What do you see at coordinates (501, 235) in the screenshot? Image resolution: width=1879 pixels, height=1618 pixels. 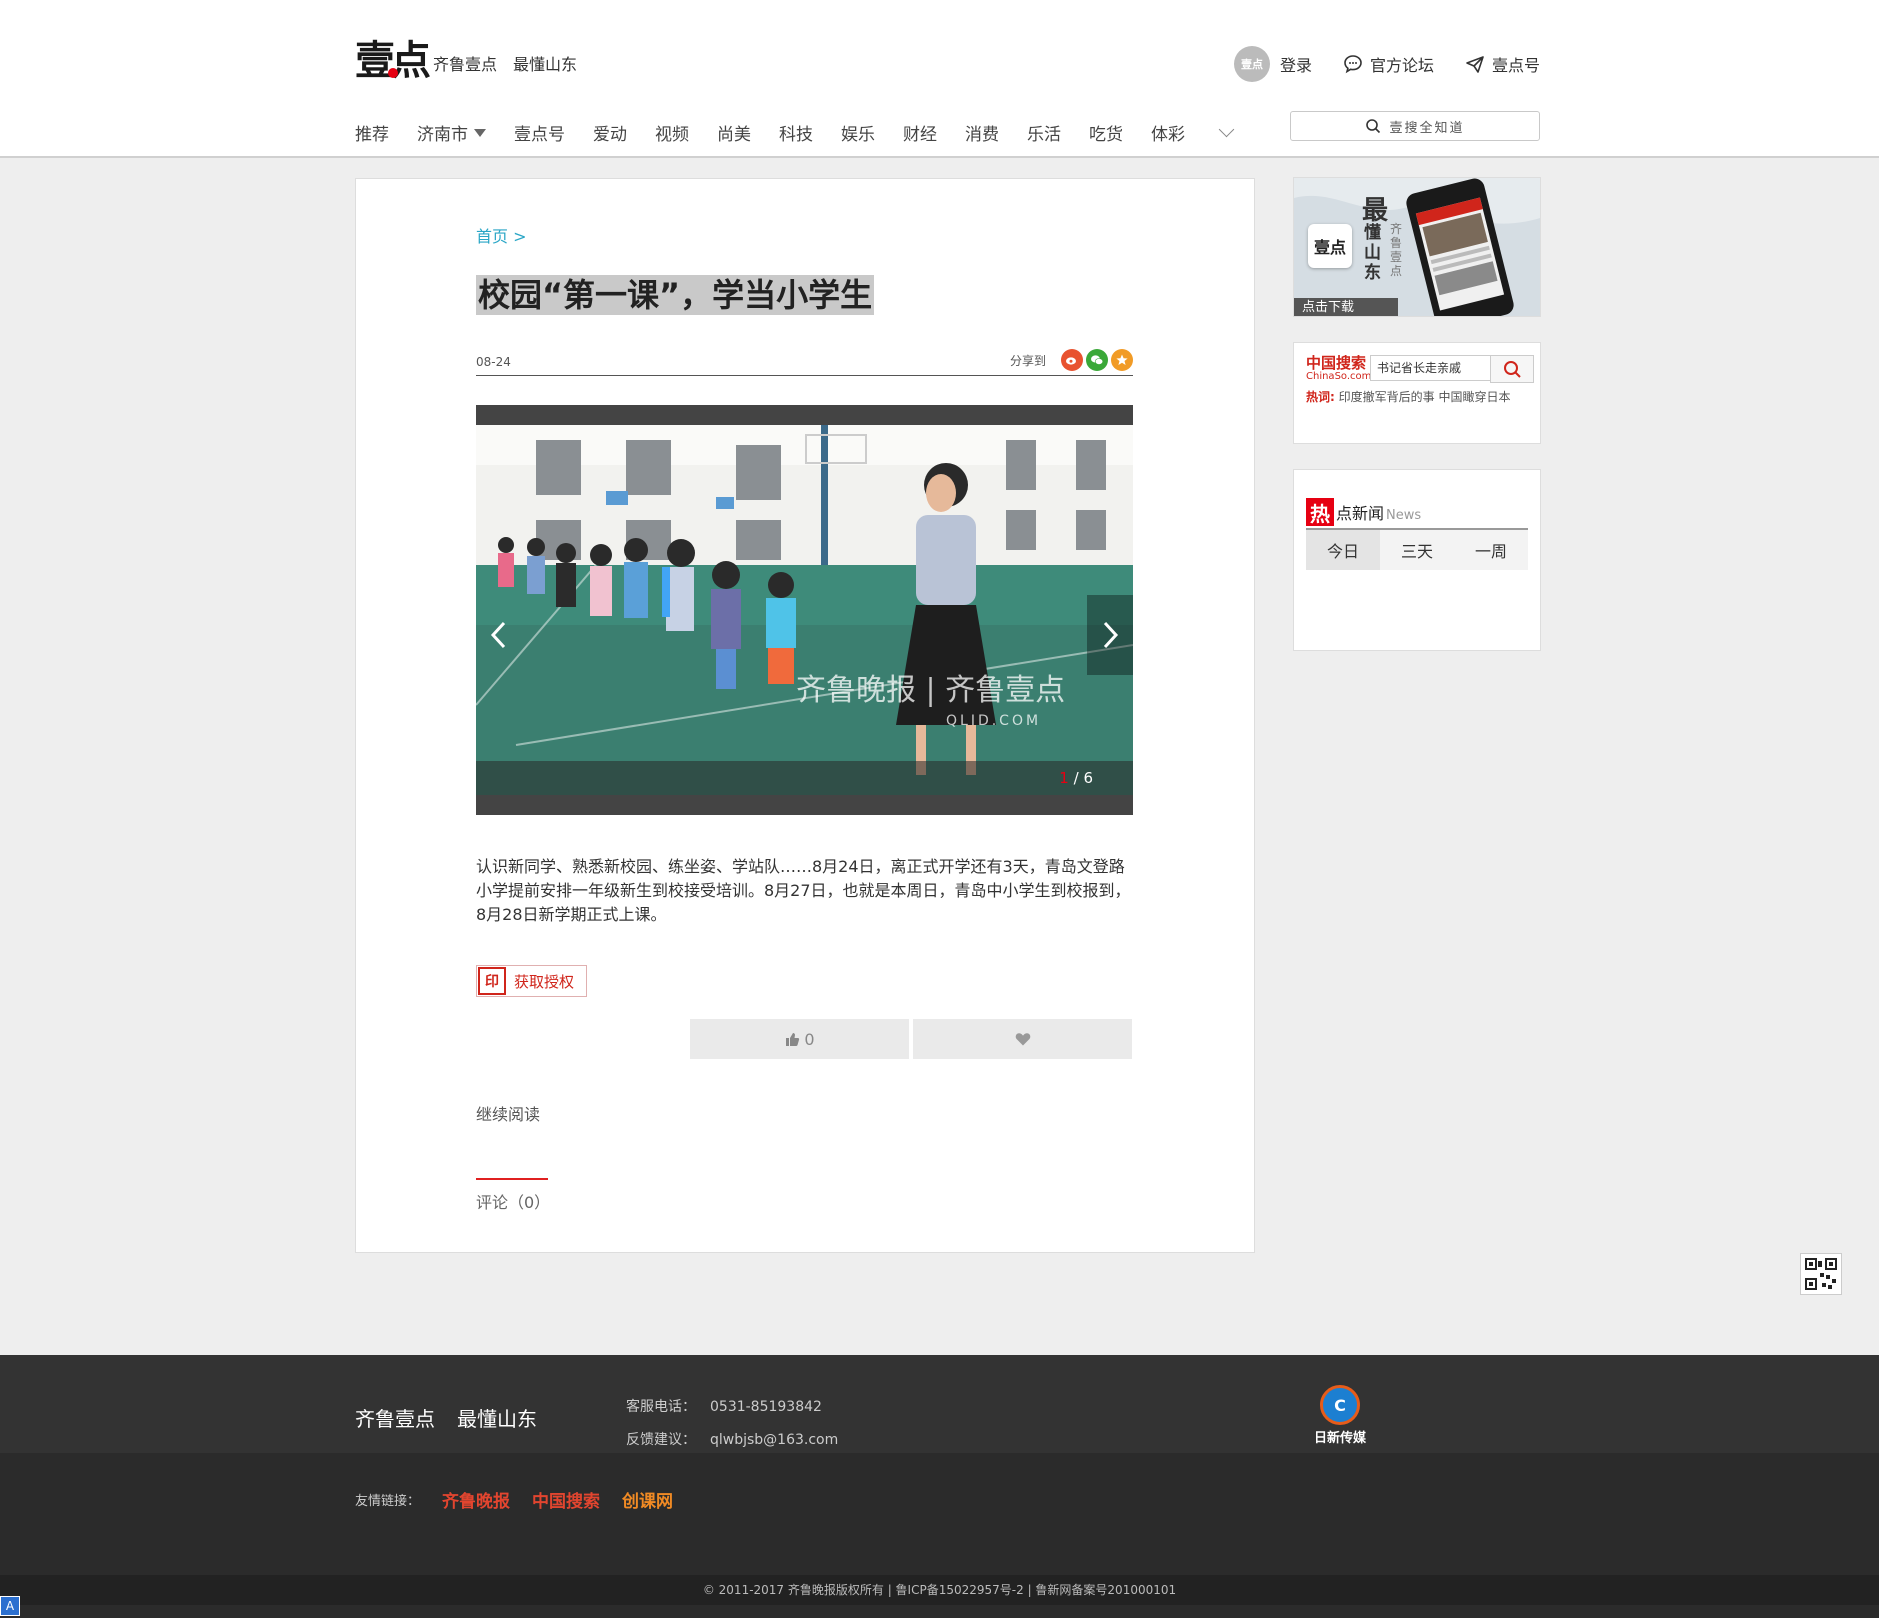 I see `breadcrumb: 首页 >` at bounding box center [501, 235].